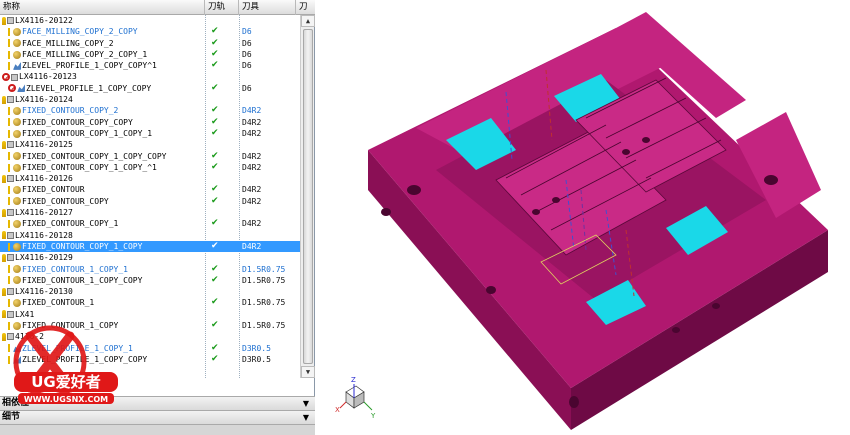  Describe the element at coordinates (150, 302) in the screenshot. I see `operation-row: FIXED_CONTOUR_1 ✔ D1.5R0.75` at that location.